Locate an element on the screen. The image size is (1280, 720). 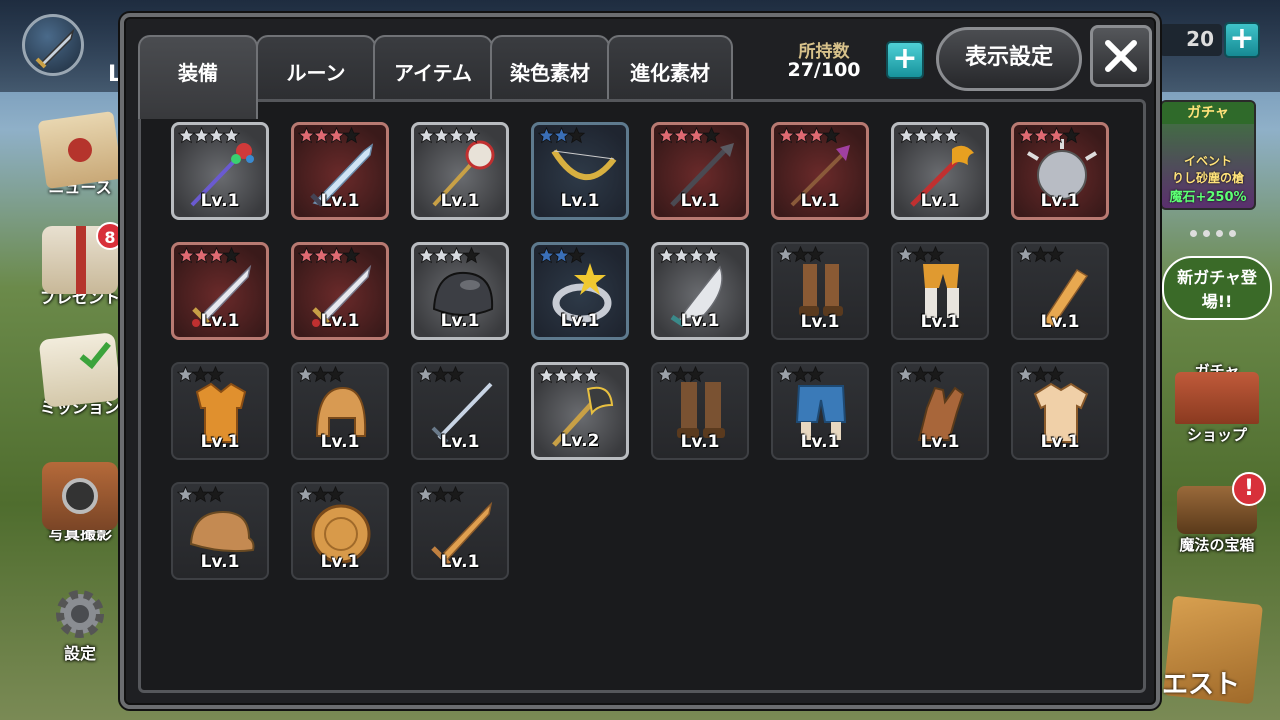
tab-label: 染色素材 is located at coordinates (550, 73).